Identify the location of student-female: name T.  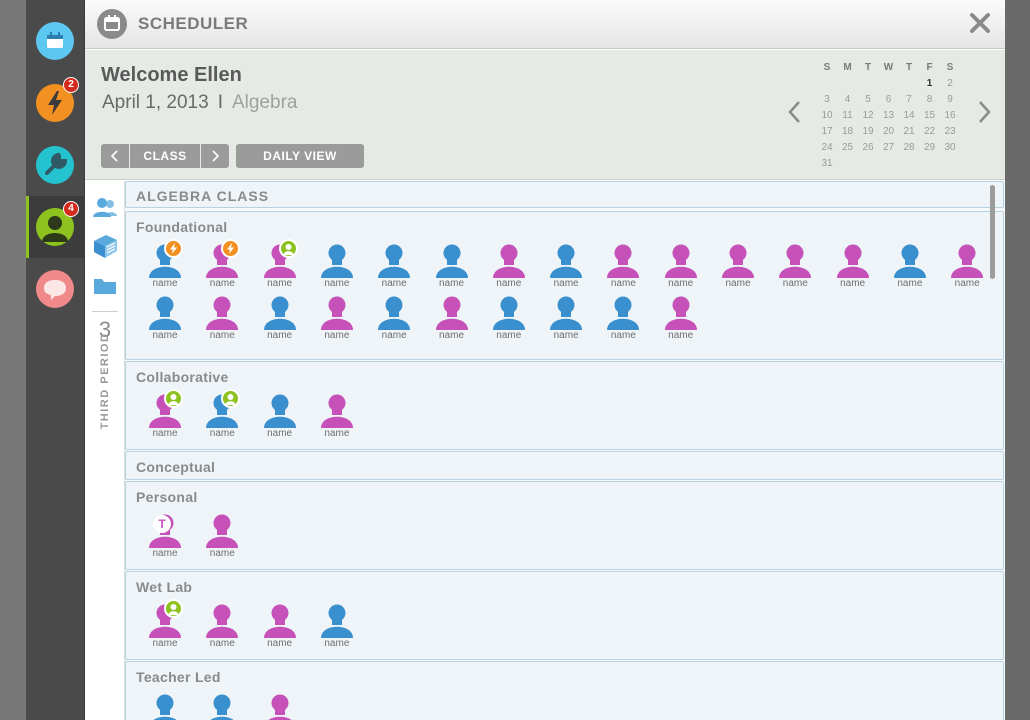
(165, 537).